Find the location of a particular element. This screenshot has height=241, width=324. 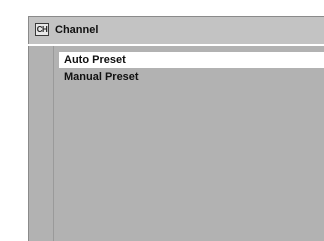

menu-item-manual-preset: Manual Preset is located at coordinates (191, 77).